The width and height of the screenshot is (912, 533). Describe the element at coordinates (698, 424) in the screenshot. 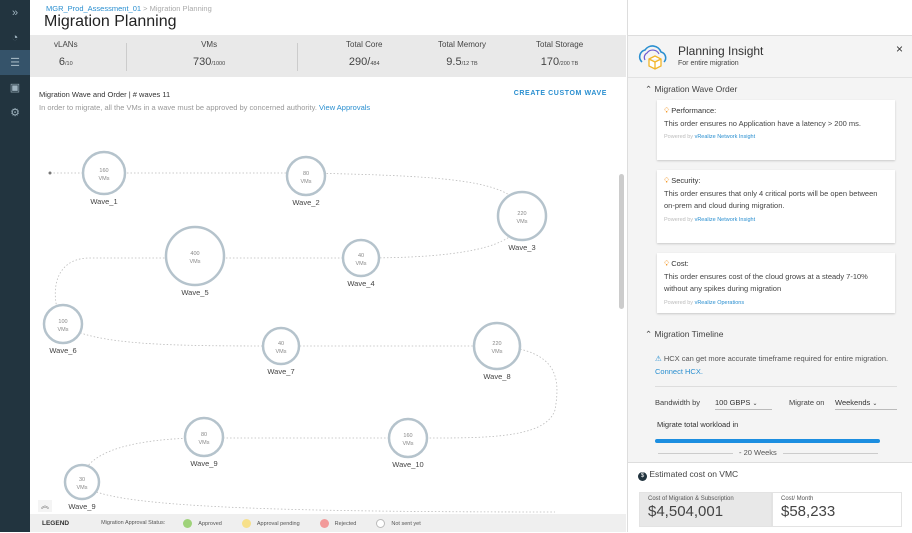

I see `workload-label: Migrate total workload in` at that location.